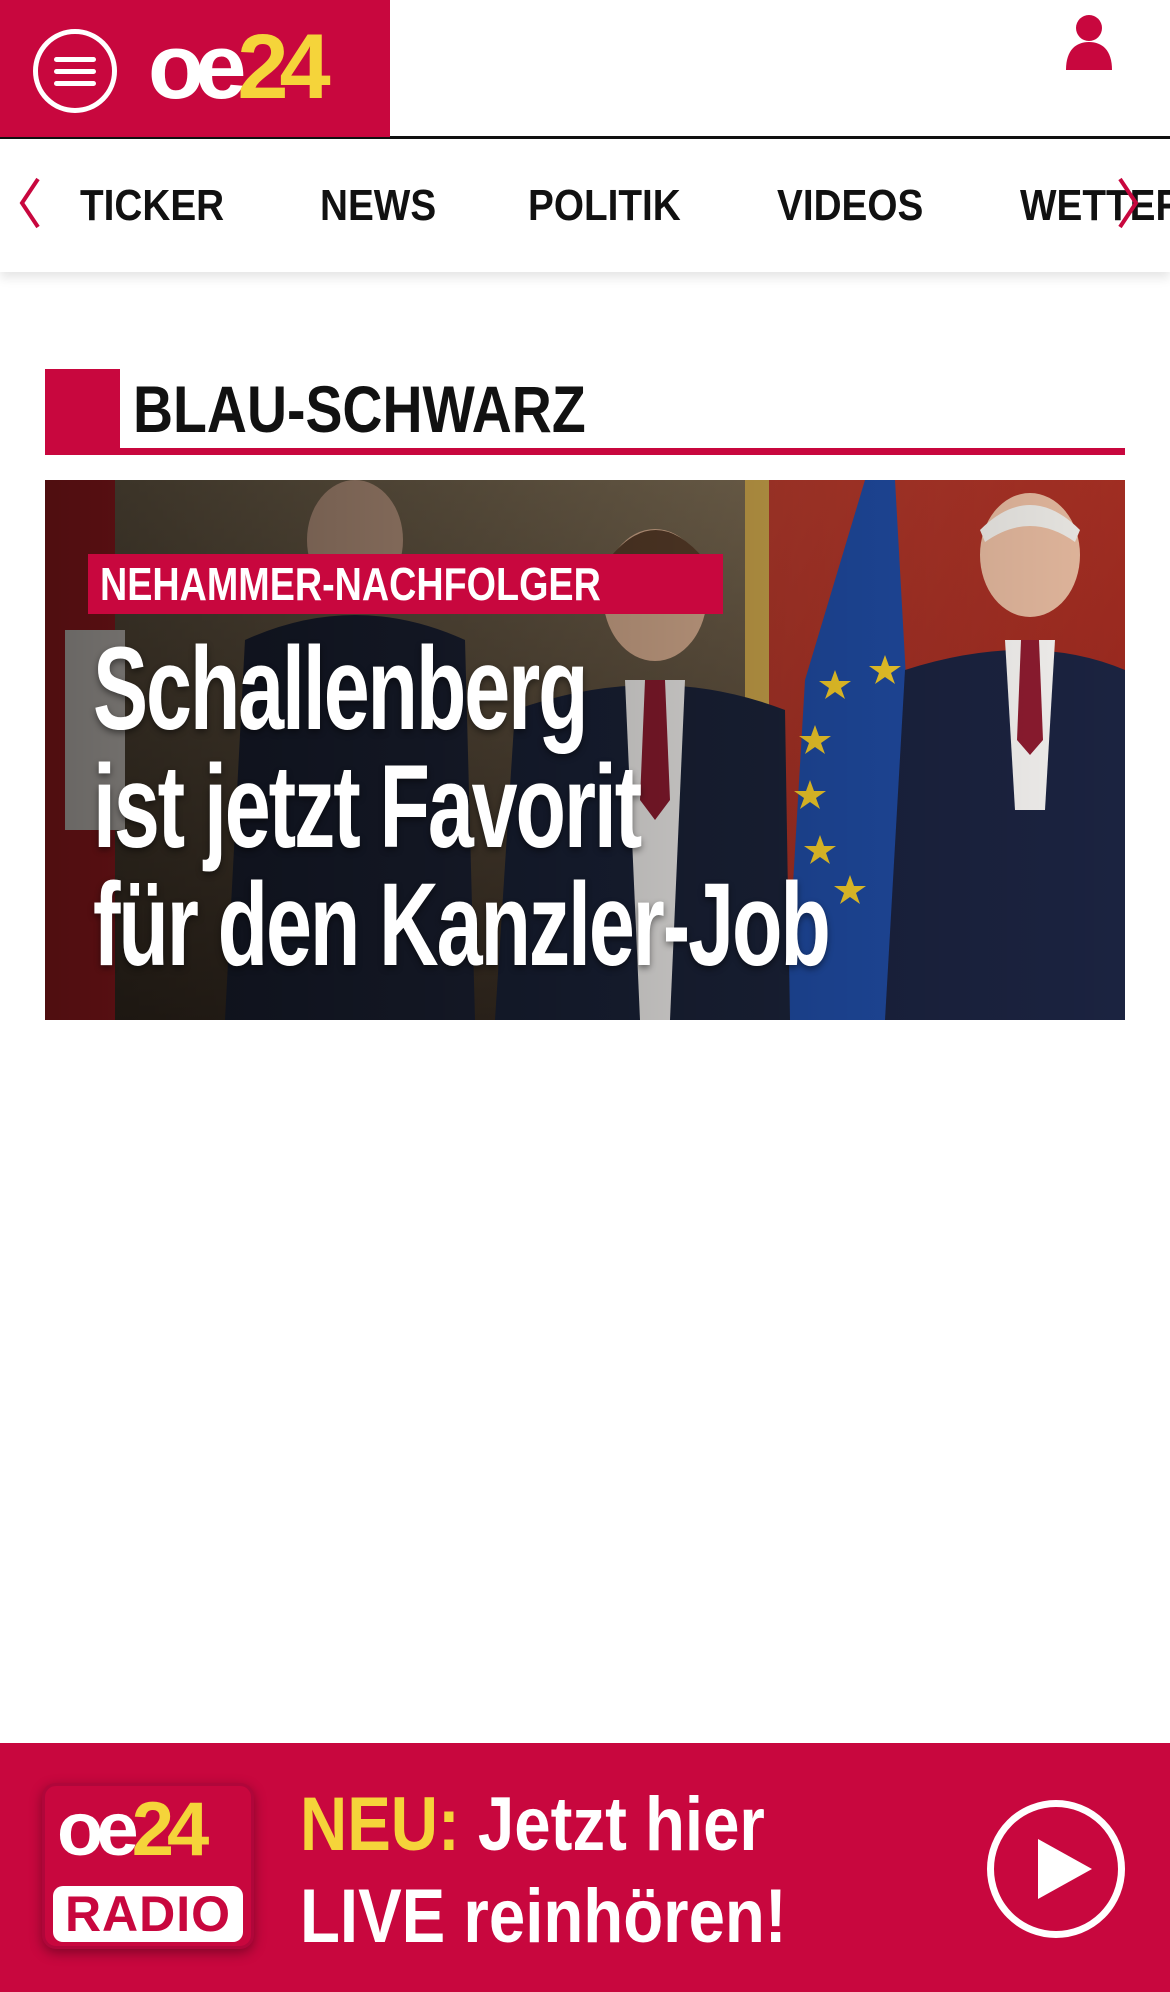  What do you see at coordinates (378, 206) in the screenshot?
I see `nav-item-news: NEWS` at bounding box center [378, 206].